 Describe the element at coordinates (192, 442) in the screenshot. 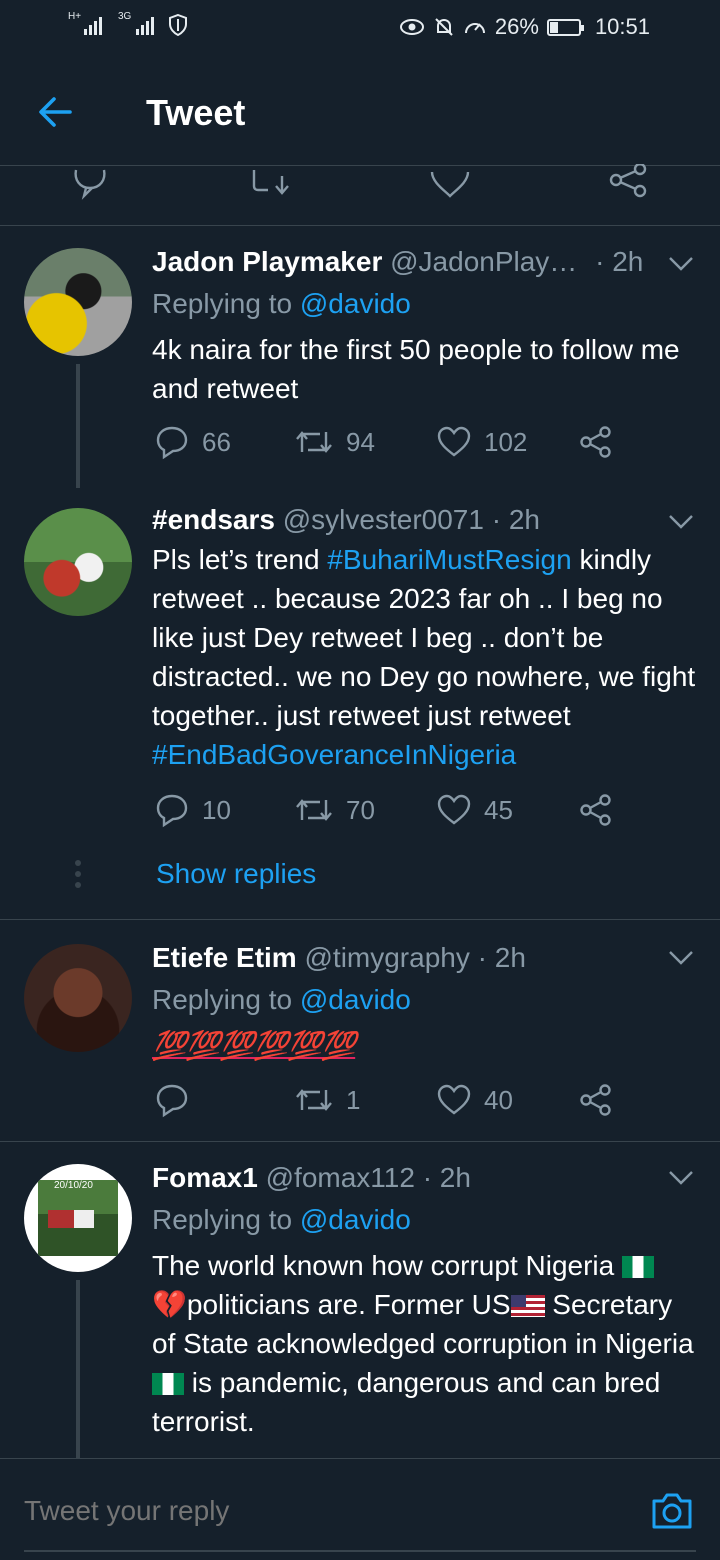

I see `reply-action: 66` at that location.